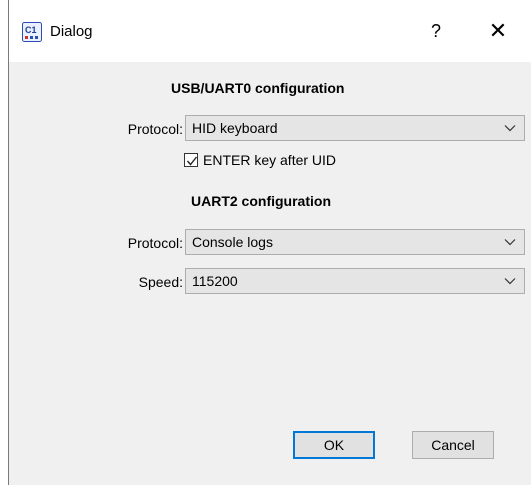  Describe the element at coordinates (261, 201) in the screenshot. I see `uart2-heading: UART2 configuration` at that location.